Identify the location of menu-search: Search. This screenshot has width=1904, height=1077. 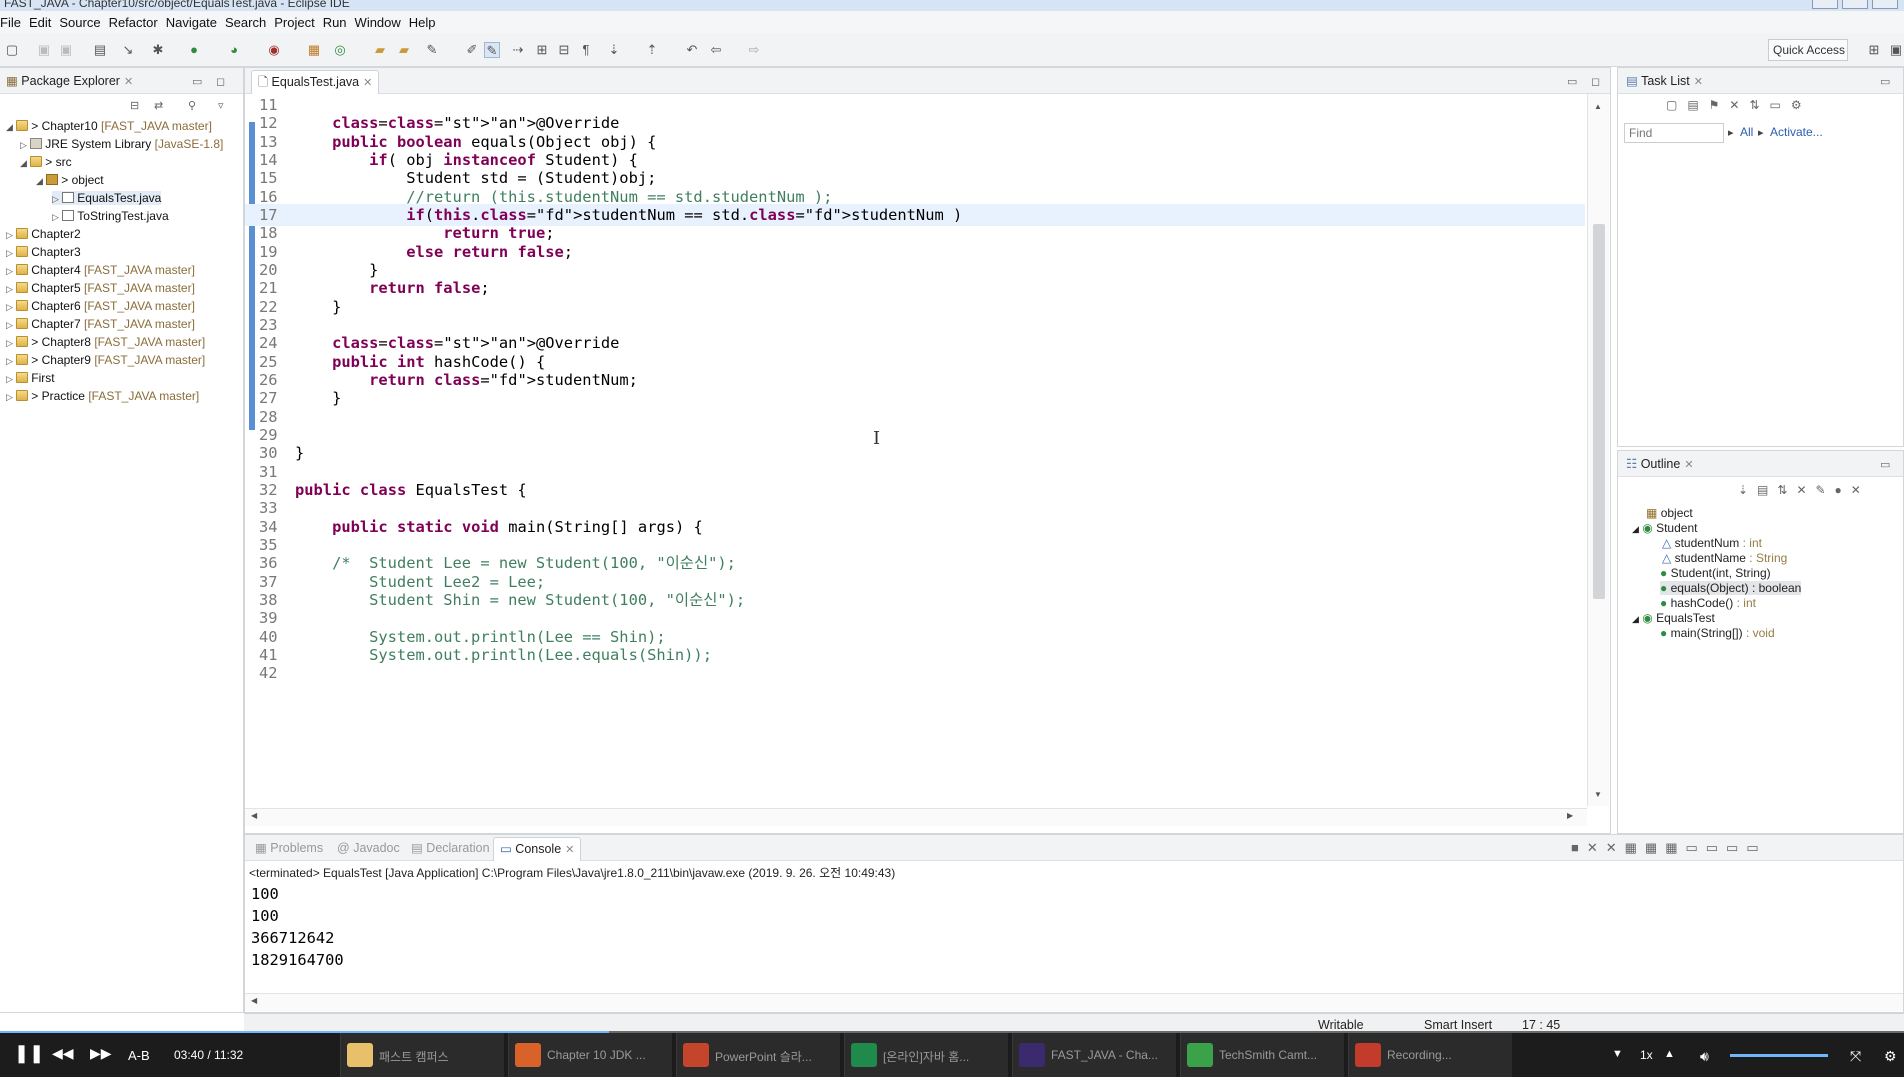
(249, 22).